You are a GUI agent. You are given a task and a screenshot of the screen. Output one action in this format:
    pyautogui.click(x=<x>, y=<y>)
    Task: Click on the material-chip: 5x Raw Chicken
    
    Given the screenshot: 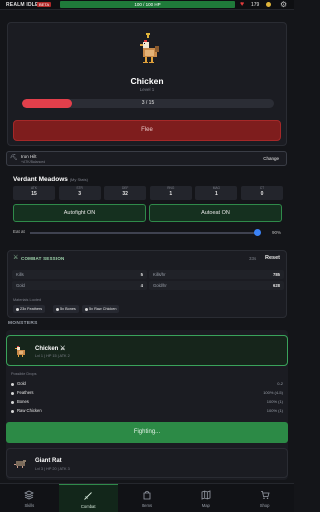 What is the action you would take?
    pyautogui.click(x=101, y=309)
    